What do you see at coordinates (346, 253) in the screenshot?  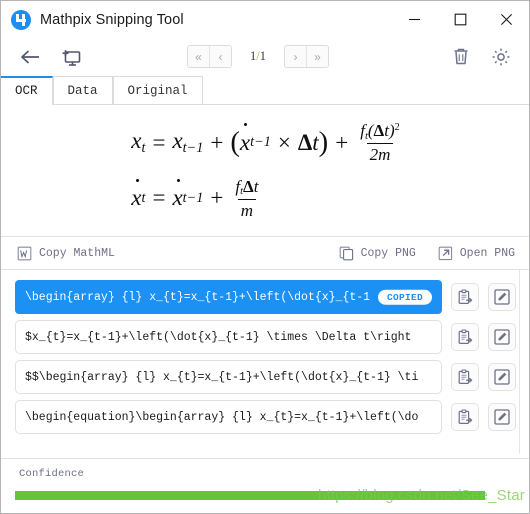 I see `copy-pages-icon` at bounding box center [346, 253].